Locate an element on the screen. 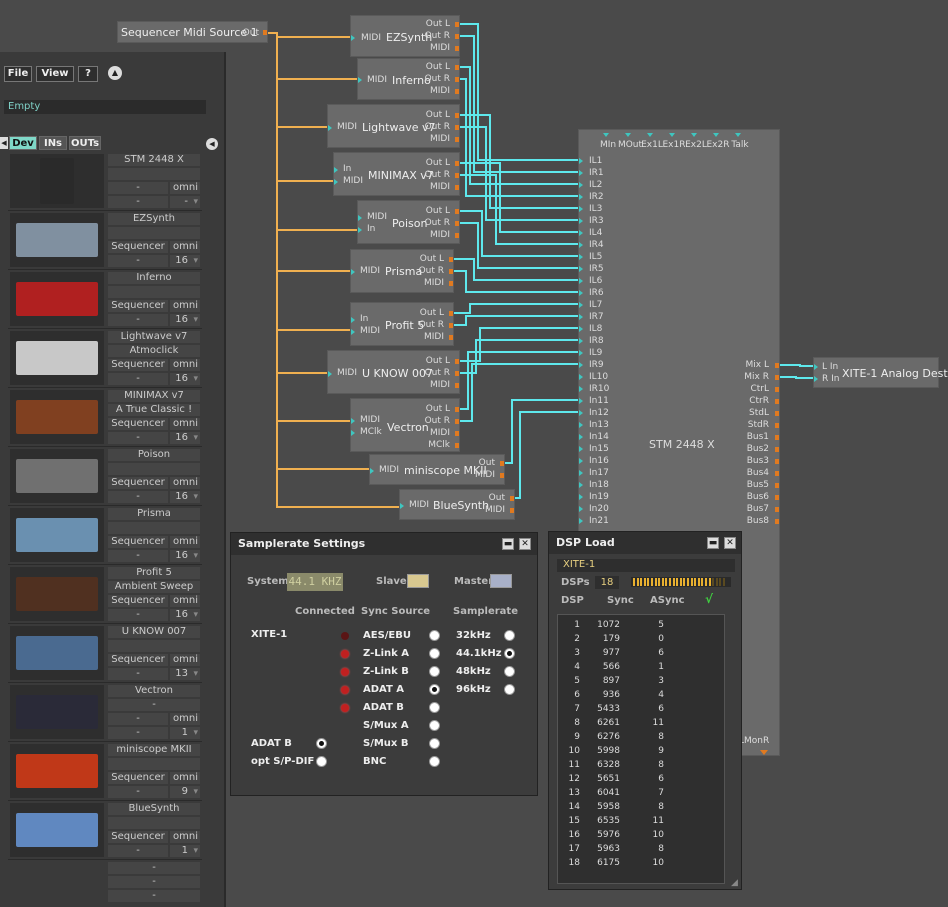  node-uknow: MIDI U KNOW 007 Out L Out R MIDI is located at coordinates (393, 372).